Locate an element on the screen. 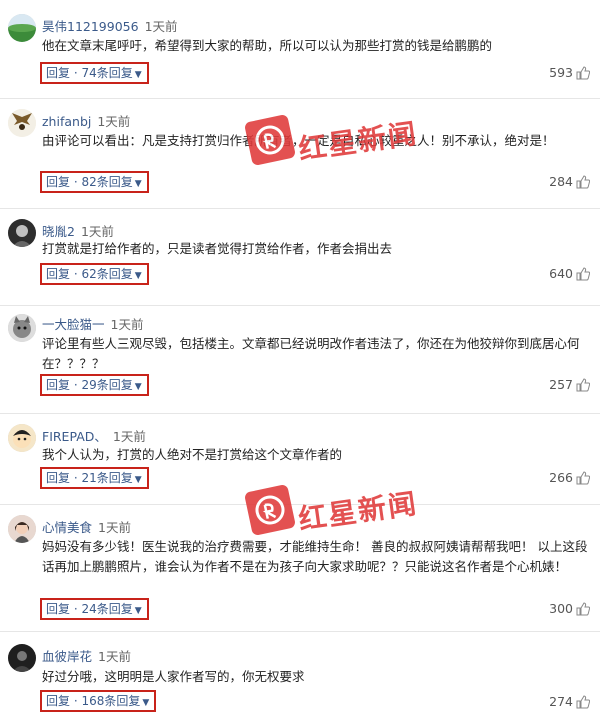  girl-avatar-icon is located at coordinates (22, 529).